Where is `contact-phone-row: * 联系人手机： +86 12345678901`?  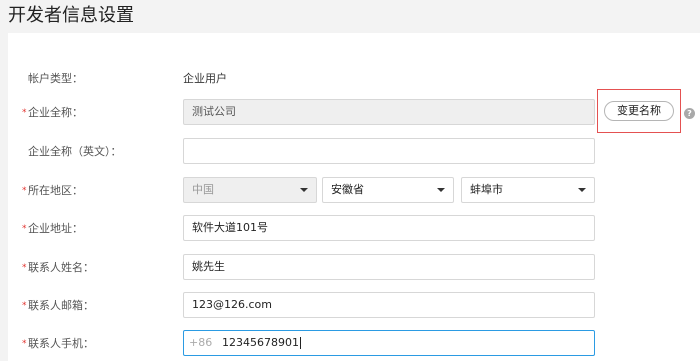 contact-phone-row: * 联系人手机： +86 12345678901 is located at coordinates (354, 344).